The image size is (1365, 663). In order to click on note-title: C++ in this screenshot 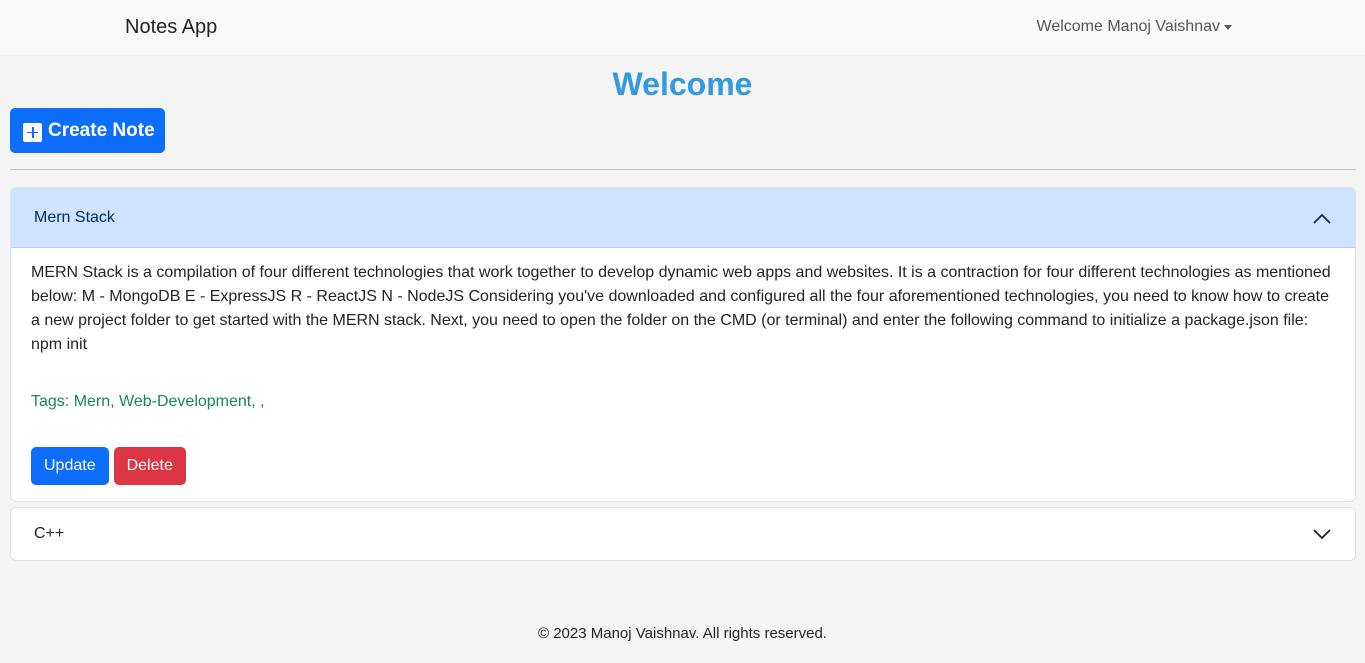, I will do `click(49, 533)`.